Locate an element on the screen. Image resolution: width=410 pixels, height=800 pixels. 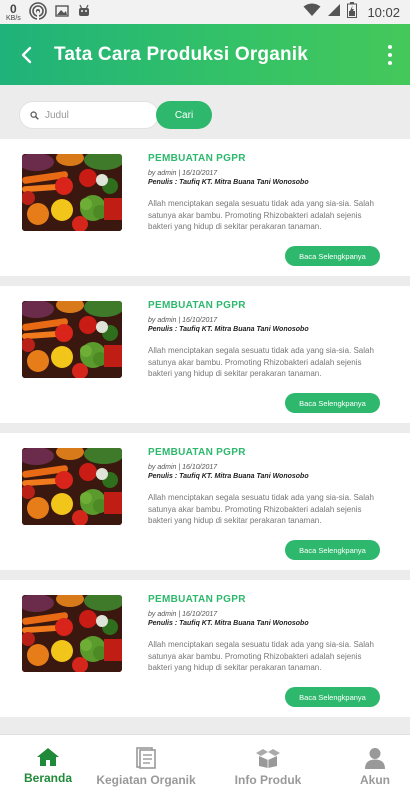
network-speed: 0 KB/s is located at coordinates (13, 12).